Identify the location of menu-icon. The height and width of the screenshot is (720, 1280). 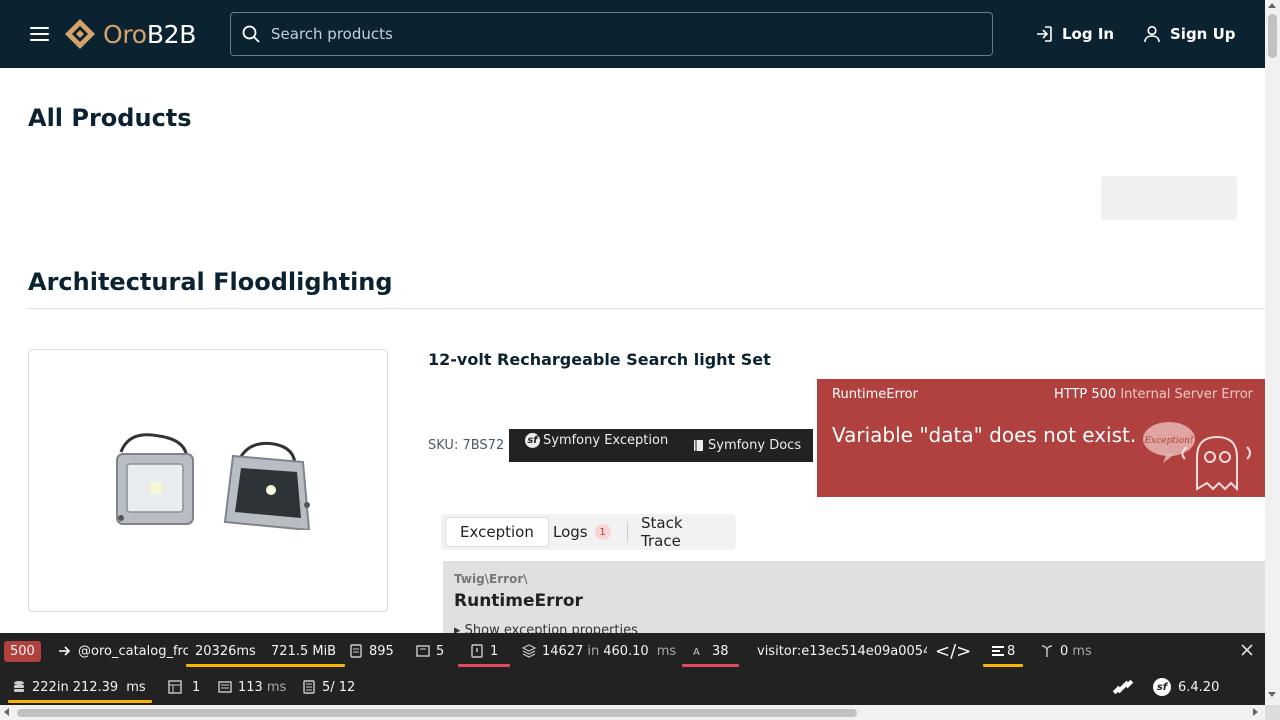
(40, 34).